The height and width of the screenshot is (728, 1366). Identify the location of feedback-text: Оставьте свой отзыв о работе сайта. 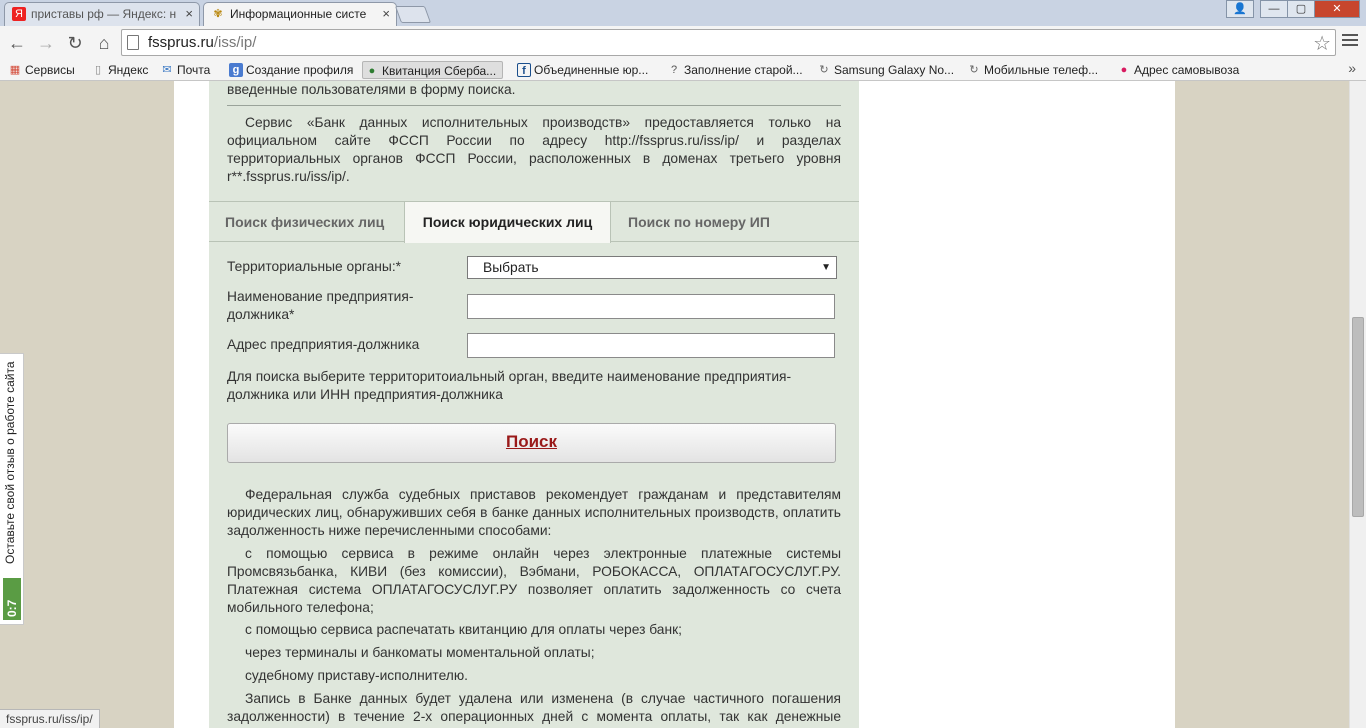
(10, 462).